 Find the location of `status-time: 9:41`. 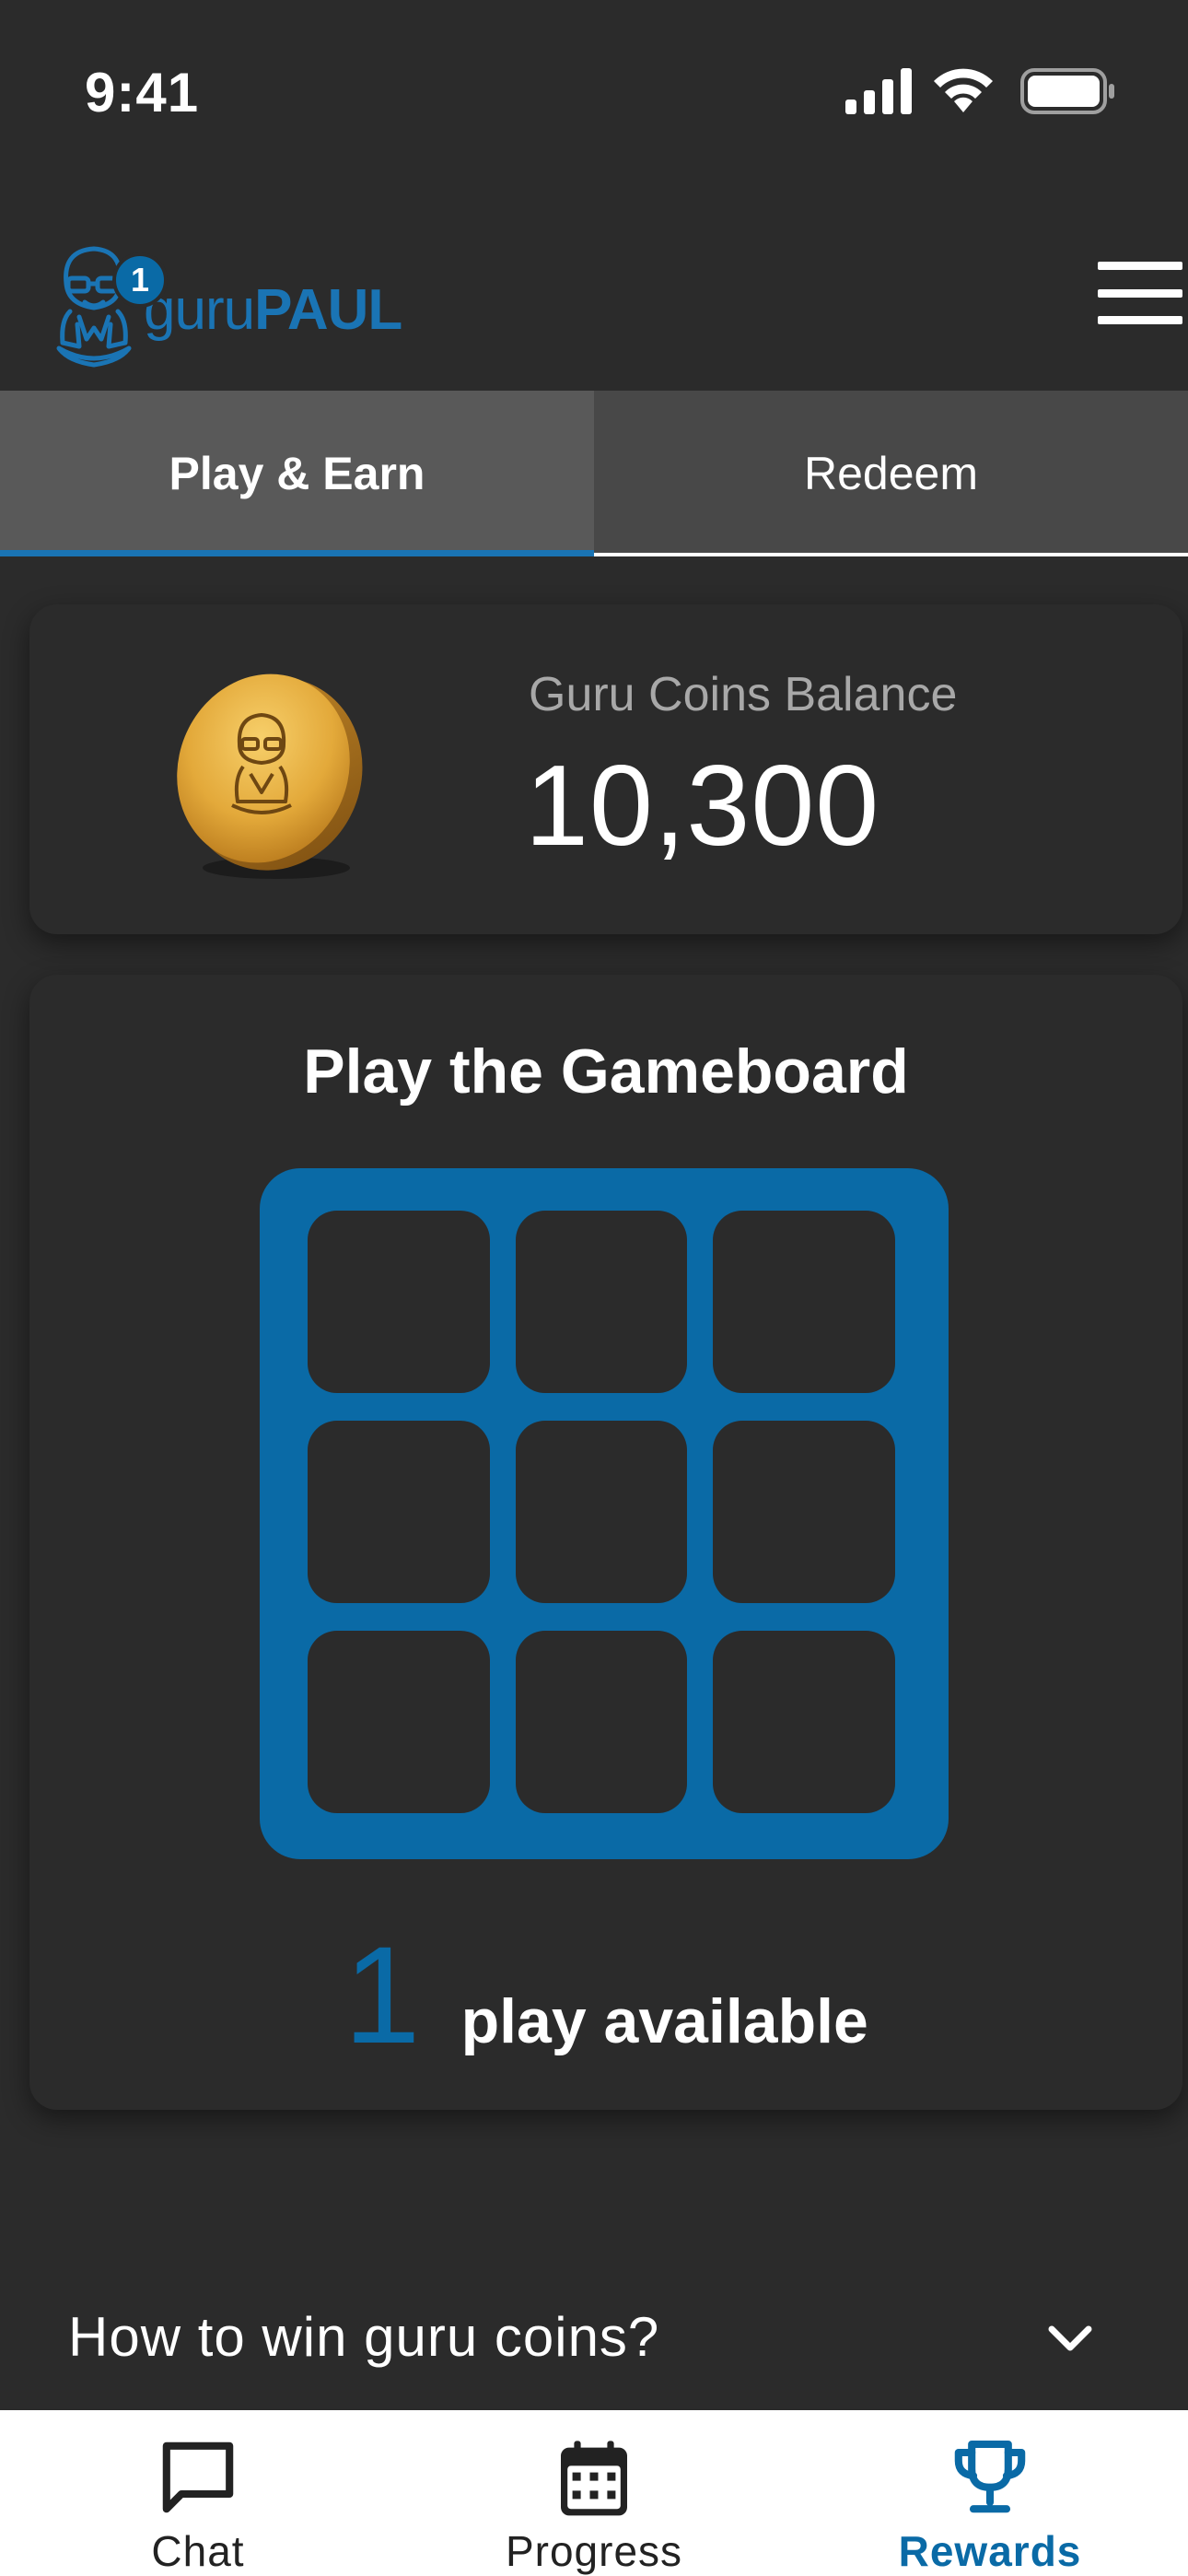

status-time: 9:41 is located at coordinates (143, 92).